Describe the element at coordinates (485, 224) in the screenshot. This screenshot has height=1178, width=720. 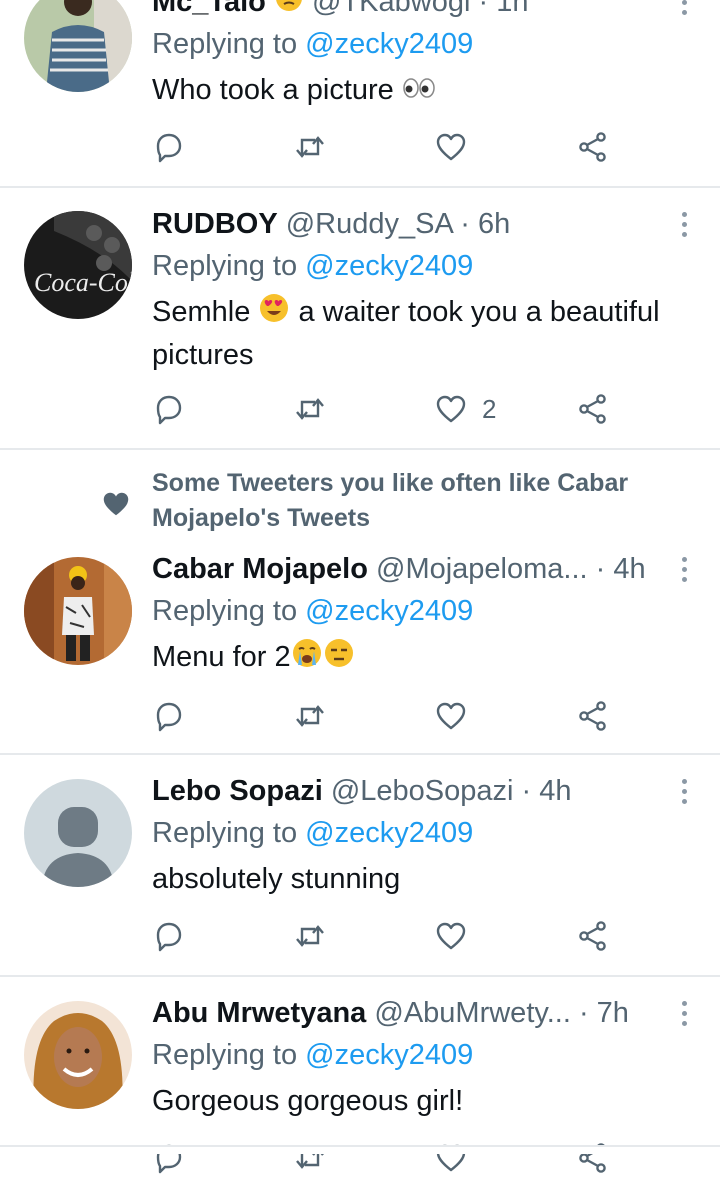
I see `tweet-time: · 6h` at that location.